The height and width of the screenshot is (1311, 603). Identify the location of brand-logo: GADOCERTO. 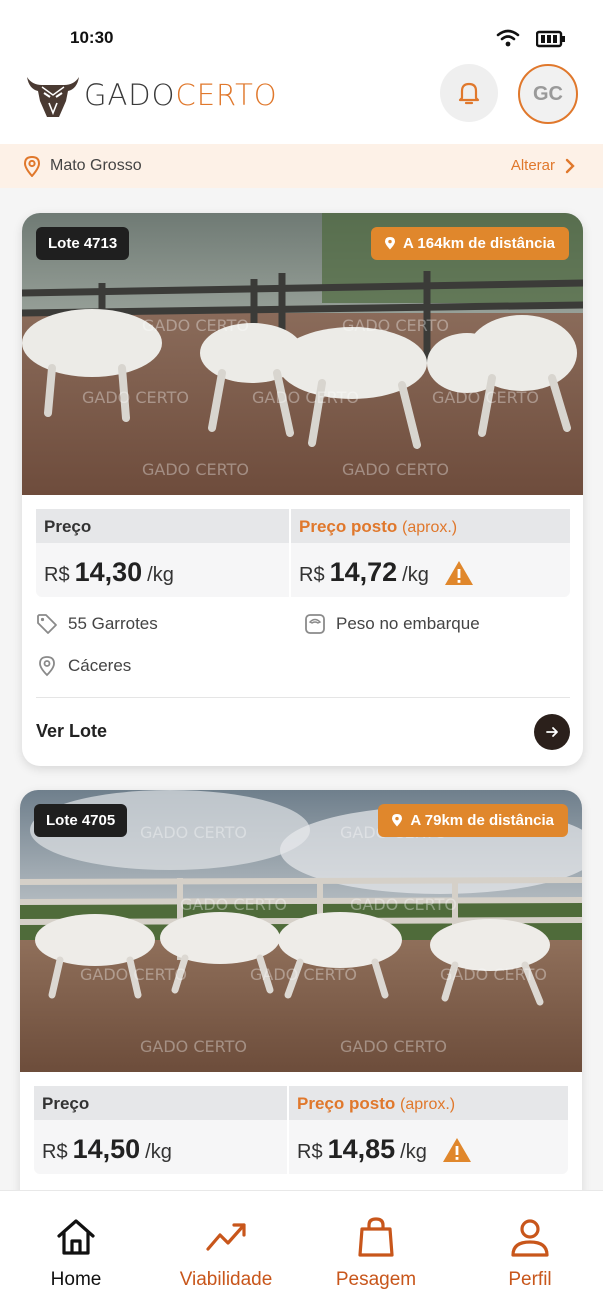
(151, 95).